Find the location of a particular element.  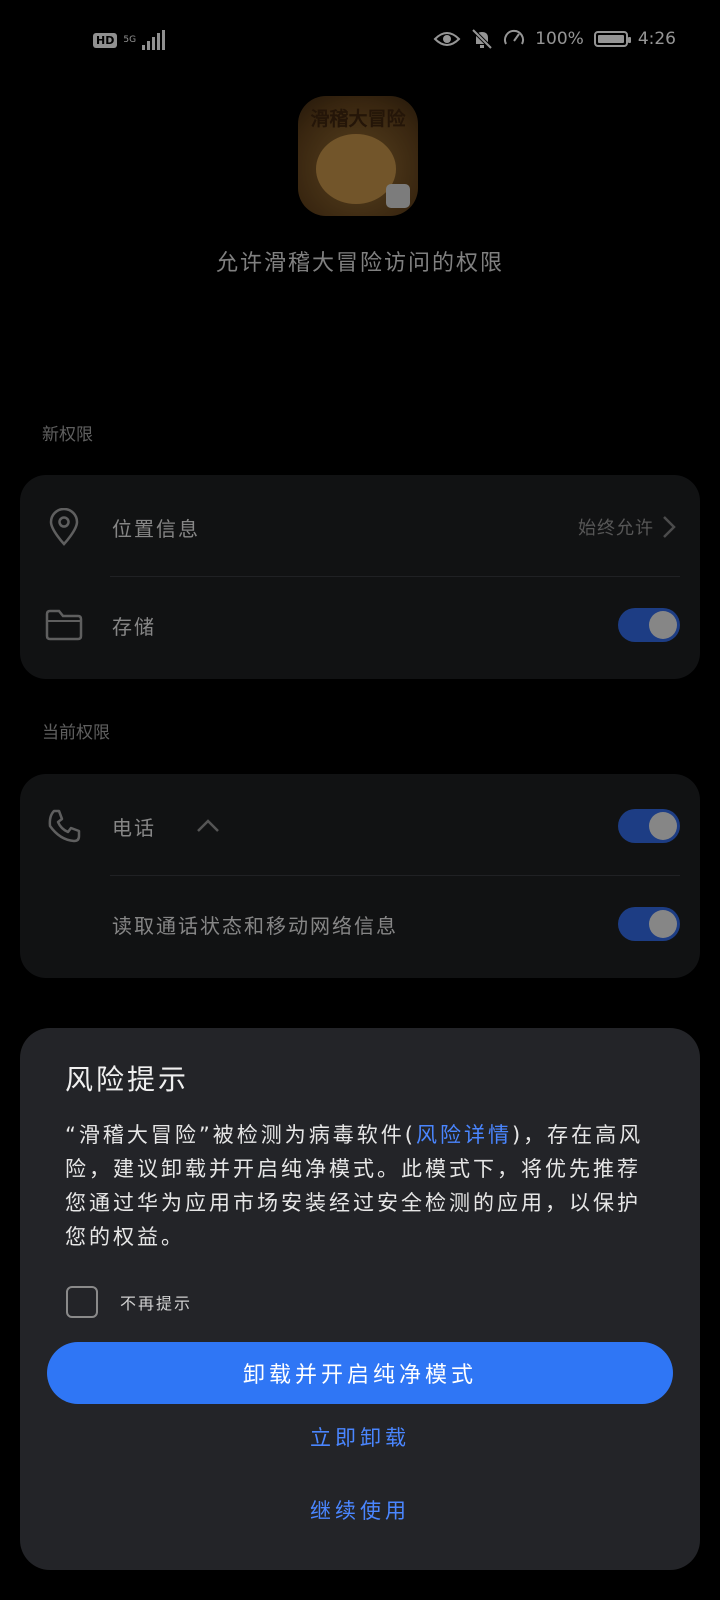

continue-using-button: 继续使用 is located at coordinates (360, 1510).